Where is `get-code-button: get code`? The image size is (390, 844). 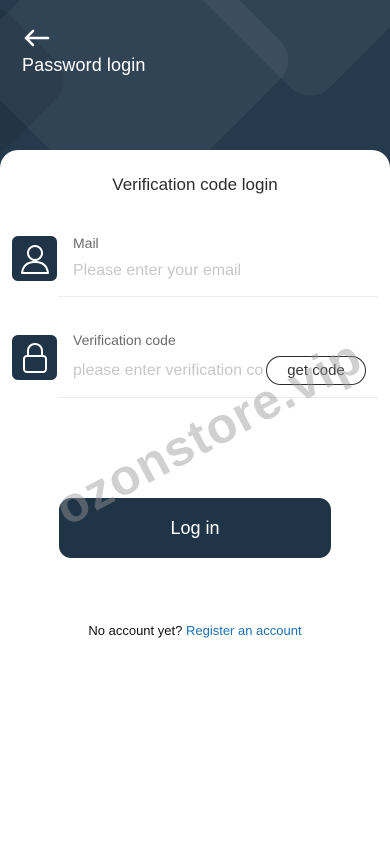 get-code-button: get code is located at coordinates (316, 370).